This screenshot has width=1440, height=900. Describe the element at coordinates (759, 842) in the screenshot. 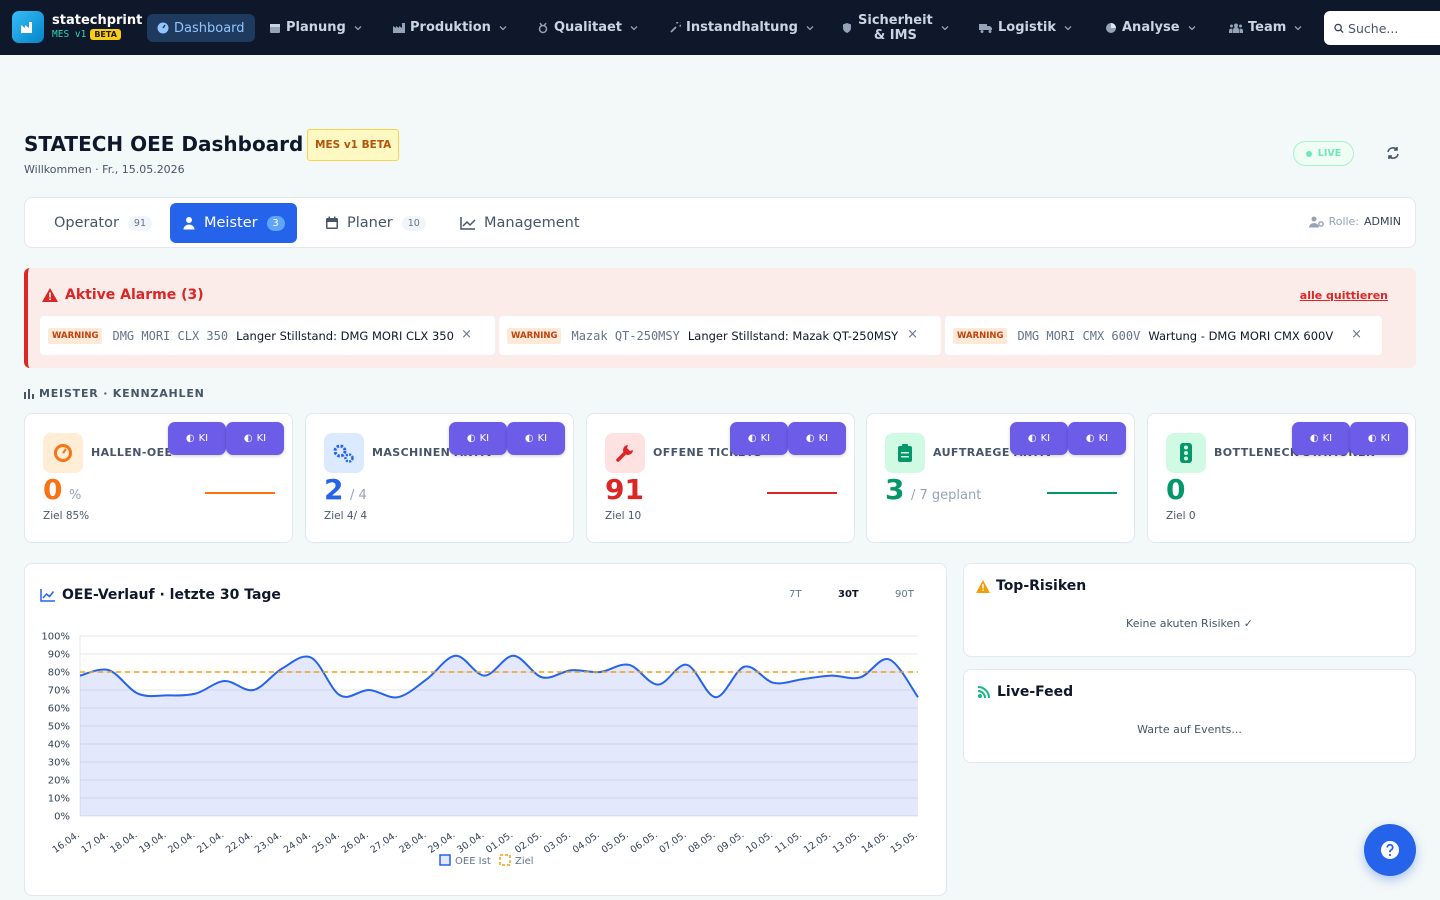

I see `x-tick-label: 10.05.` at that location.